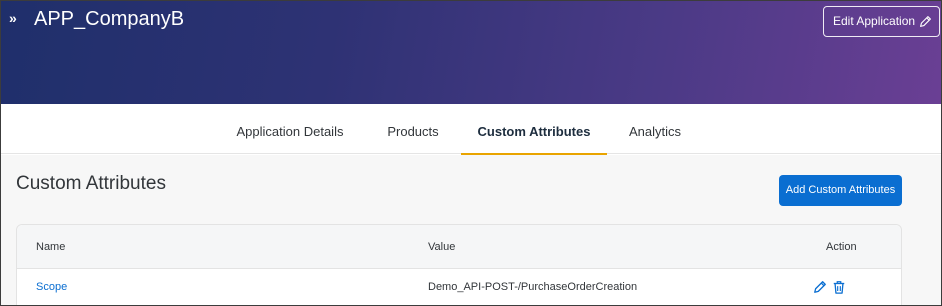  What do you see at coordinates (413, 129) in the screenshot?
I see `tab-products: Products` at bounding box center [413, 129].